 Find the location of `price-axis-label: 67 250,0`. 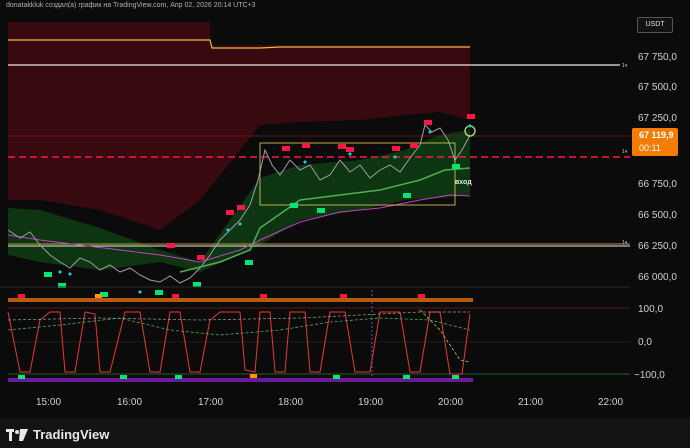

price-axis-label: 67 250,0 is located at coordinates (657, 118).